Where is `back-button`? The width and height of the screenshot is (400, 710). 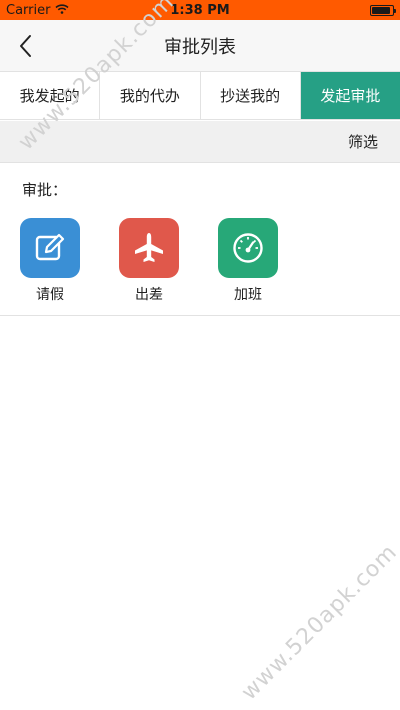 back-button is located at coordinates (25, 46).